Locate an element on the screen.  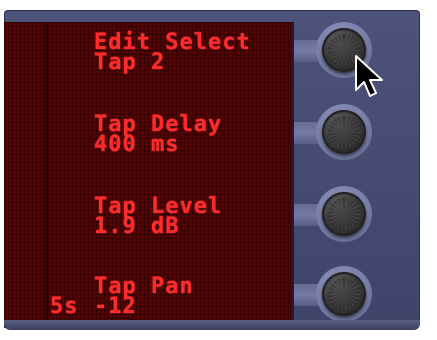
tap-delay-value: 400 ms is located at coordinates (137, 144).